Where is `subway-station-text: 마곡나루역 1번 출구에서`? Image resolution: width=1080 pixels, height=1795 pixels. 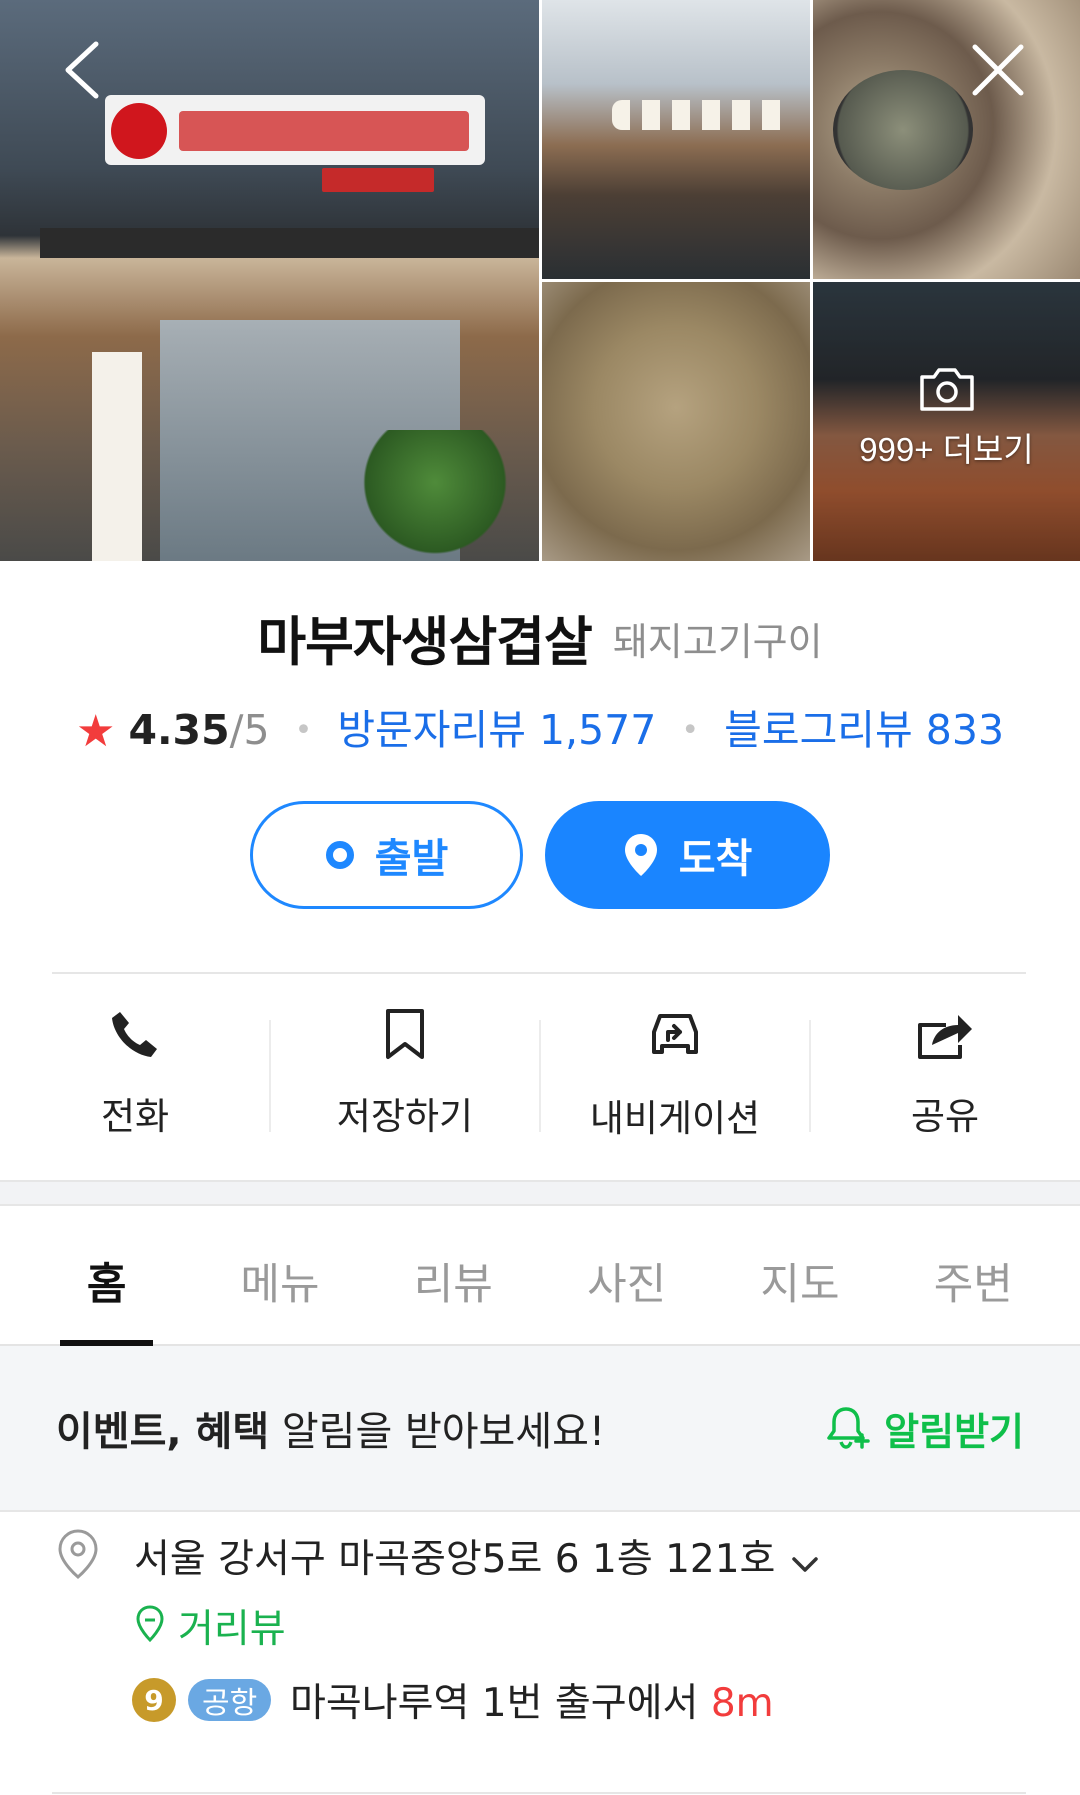
subway-station-text: 마곡나루역 1번 출구에서 is located at coordinates (500, 1703).